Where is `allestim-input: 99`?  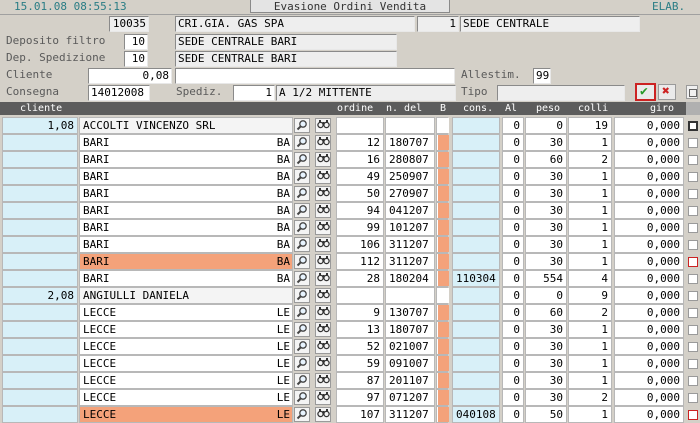
allestim-input: 99 is located at coordinates (542, 76).